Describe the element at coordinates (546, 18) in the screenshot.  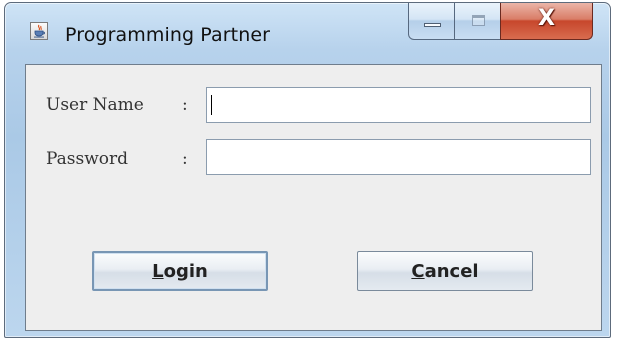
I see `close-icon: X` at that location.